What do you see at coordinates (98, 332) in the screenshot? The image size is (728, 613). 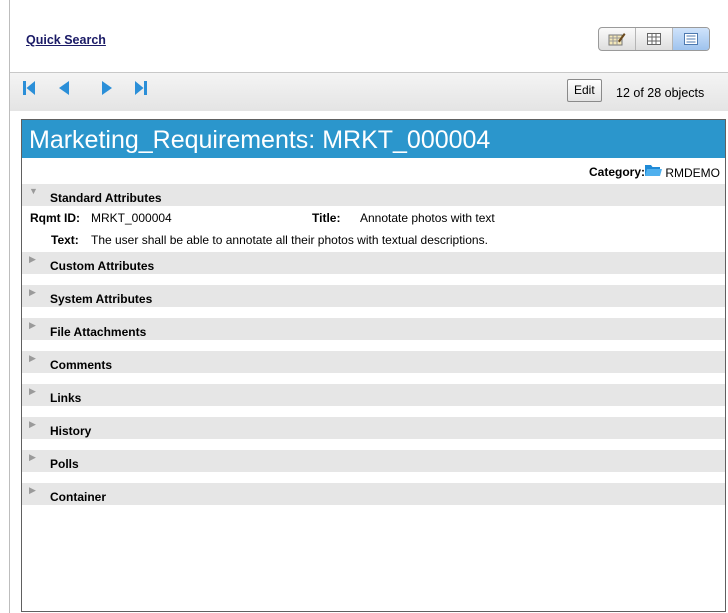 I see `section-label: File Attachments` at bounding box center [98, 332].